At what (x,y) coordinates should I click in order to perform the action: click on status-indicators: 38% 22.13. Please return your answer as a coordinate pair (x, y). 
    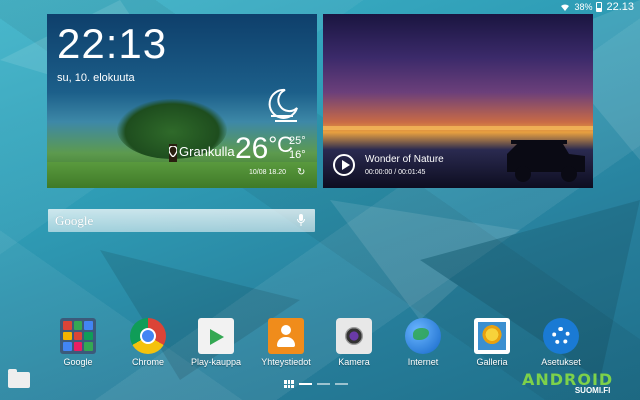
    Looking at the image, I should click on (597, 7).